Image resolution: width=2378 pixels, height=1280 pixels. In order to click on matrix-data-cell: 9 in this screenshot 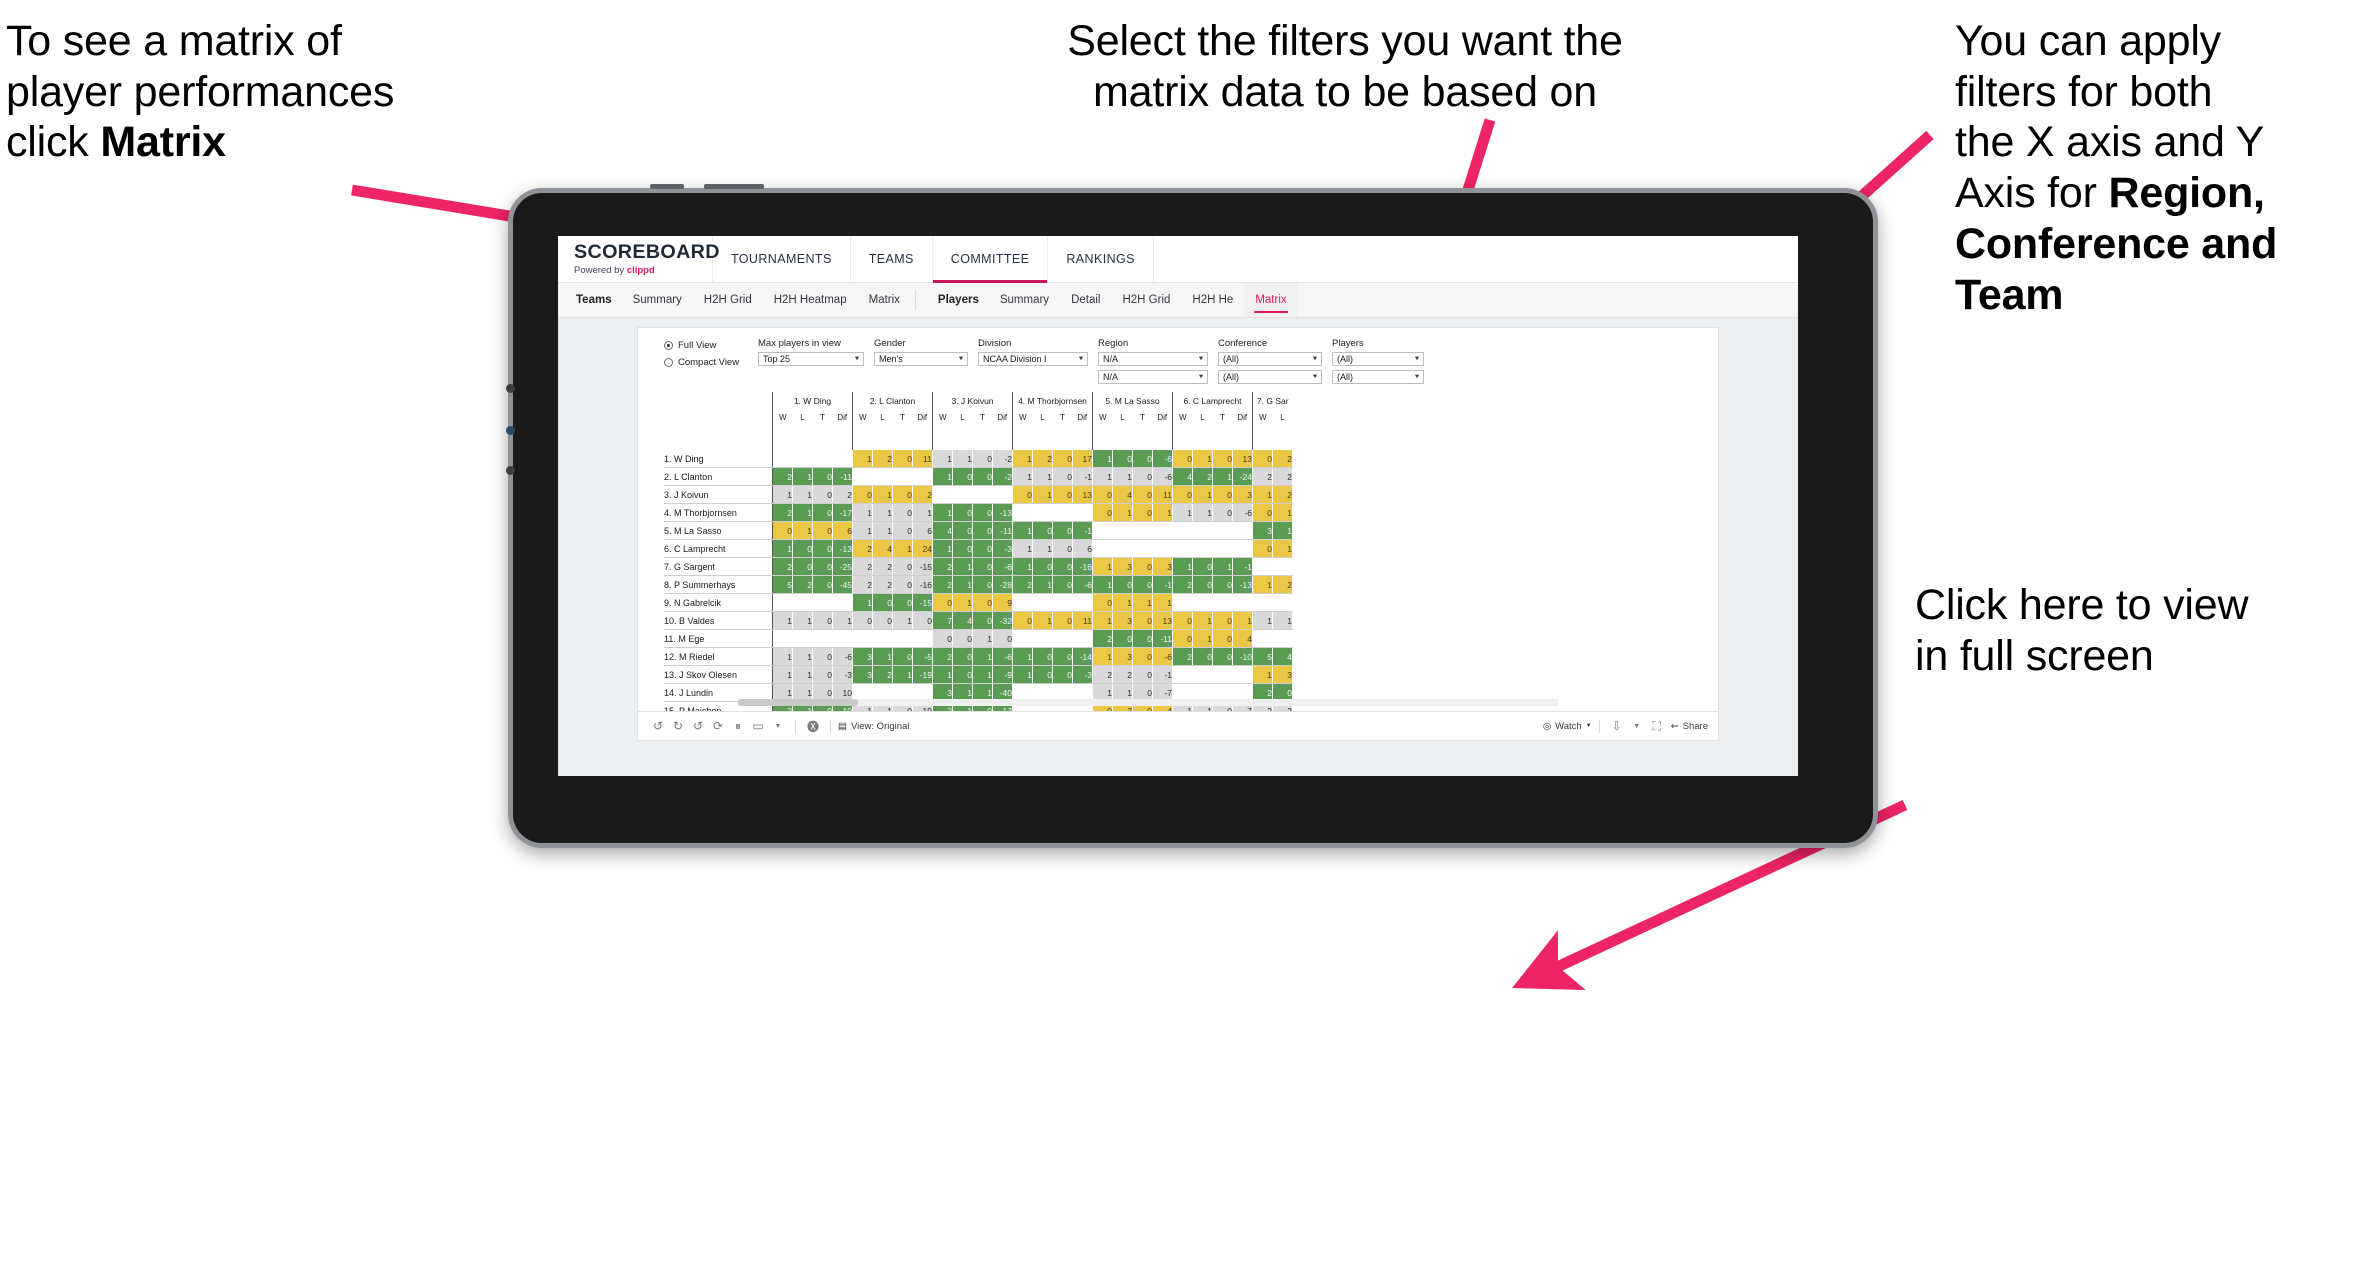, I will do `click(1002, 602)`.